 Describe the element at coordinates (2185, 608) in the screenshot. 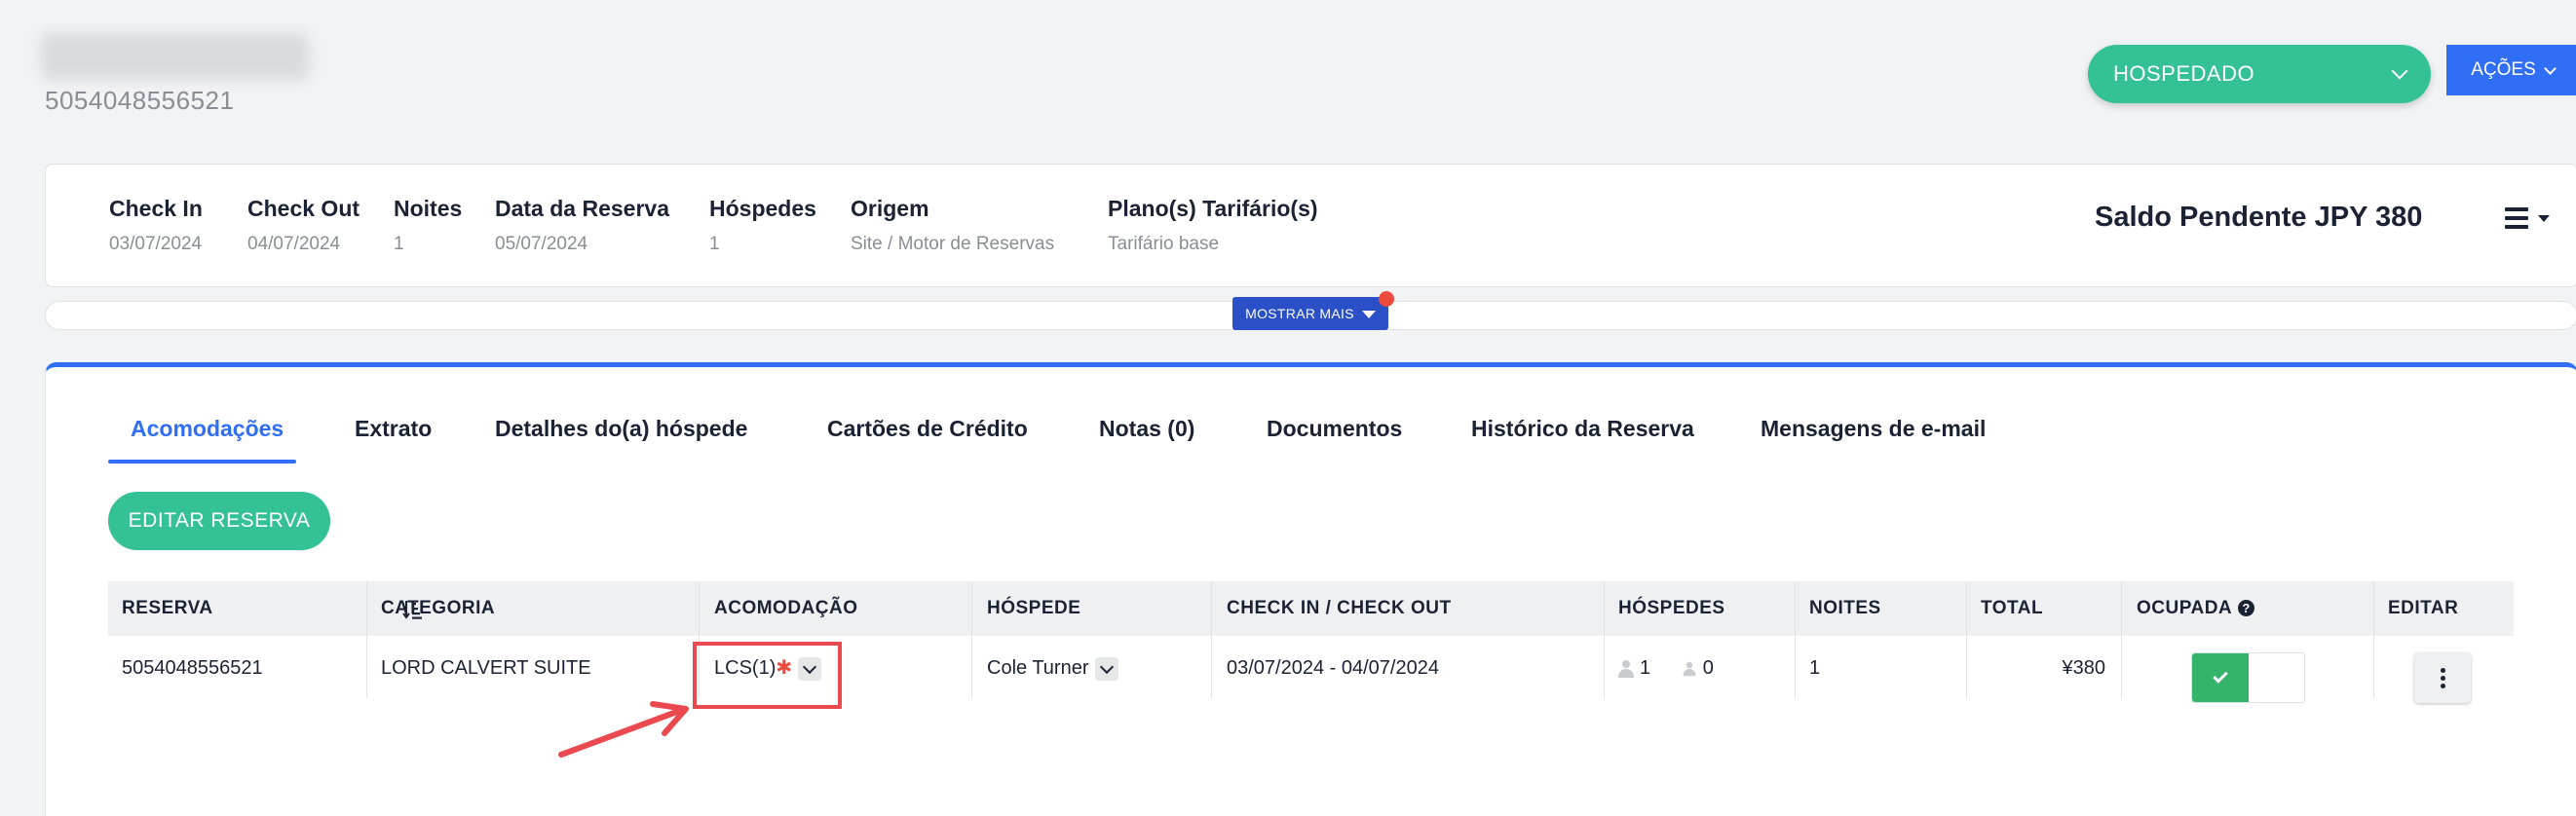

I see `column-header-ocupada-label: OCUPADA` at that location.